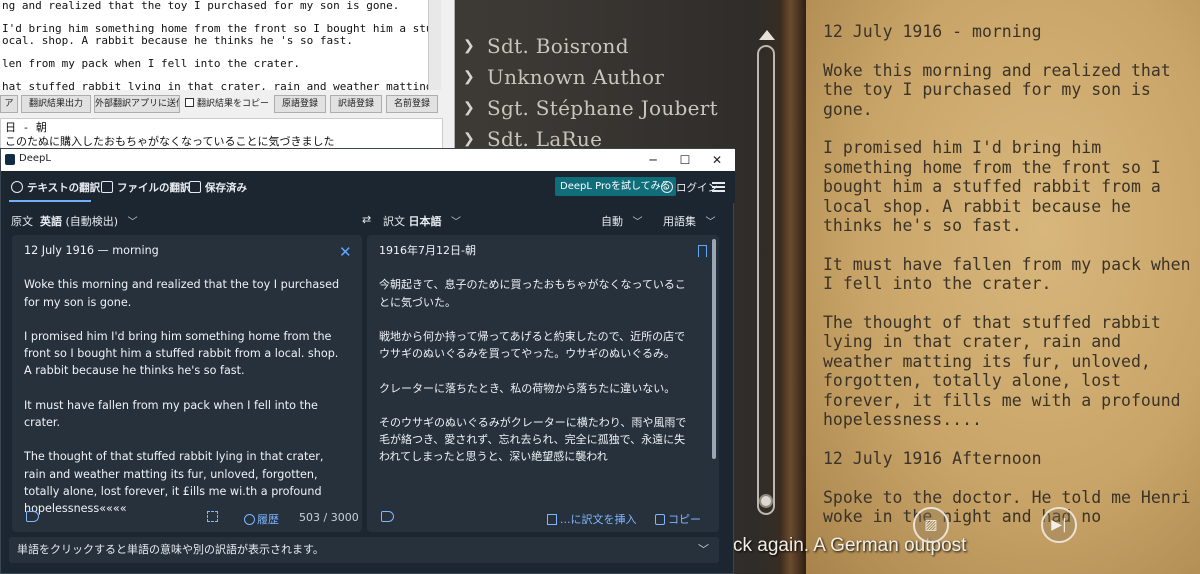  What do you see at coordinates (329, 517) in the screenshot?
I see `char-count: 503 / 3000` at bounding box center [329, 517].